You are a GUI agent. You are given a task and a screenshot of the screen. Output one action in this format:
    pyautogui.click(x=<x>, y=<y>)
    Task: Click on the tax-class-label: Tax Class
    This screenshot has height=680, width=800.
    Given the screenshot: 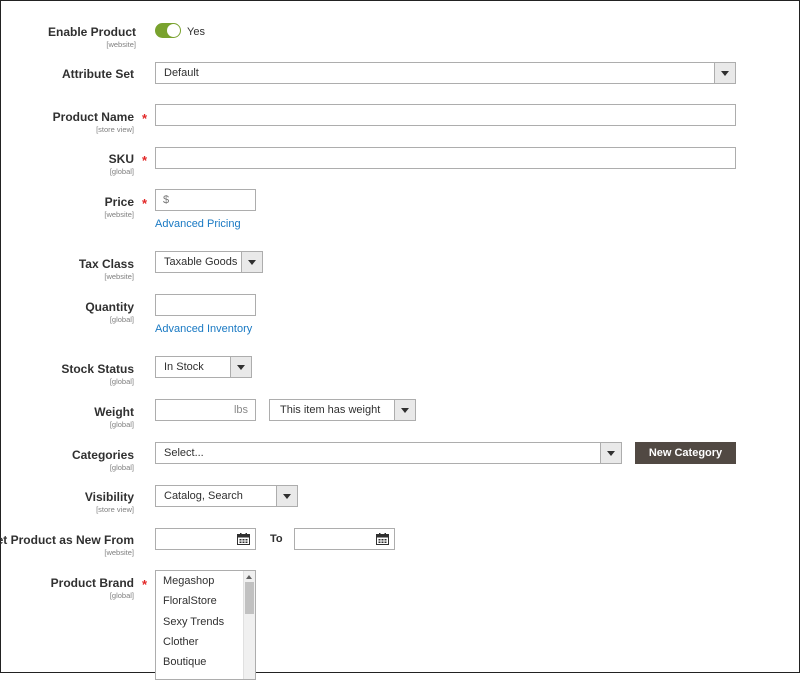 What is the action you would take?
    pyautogui.click(x=106, y=264)
    